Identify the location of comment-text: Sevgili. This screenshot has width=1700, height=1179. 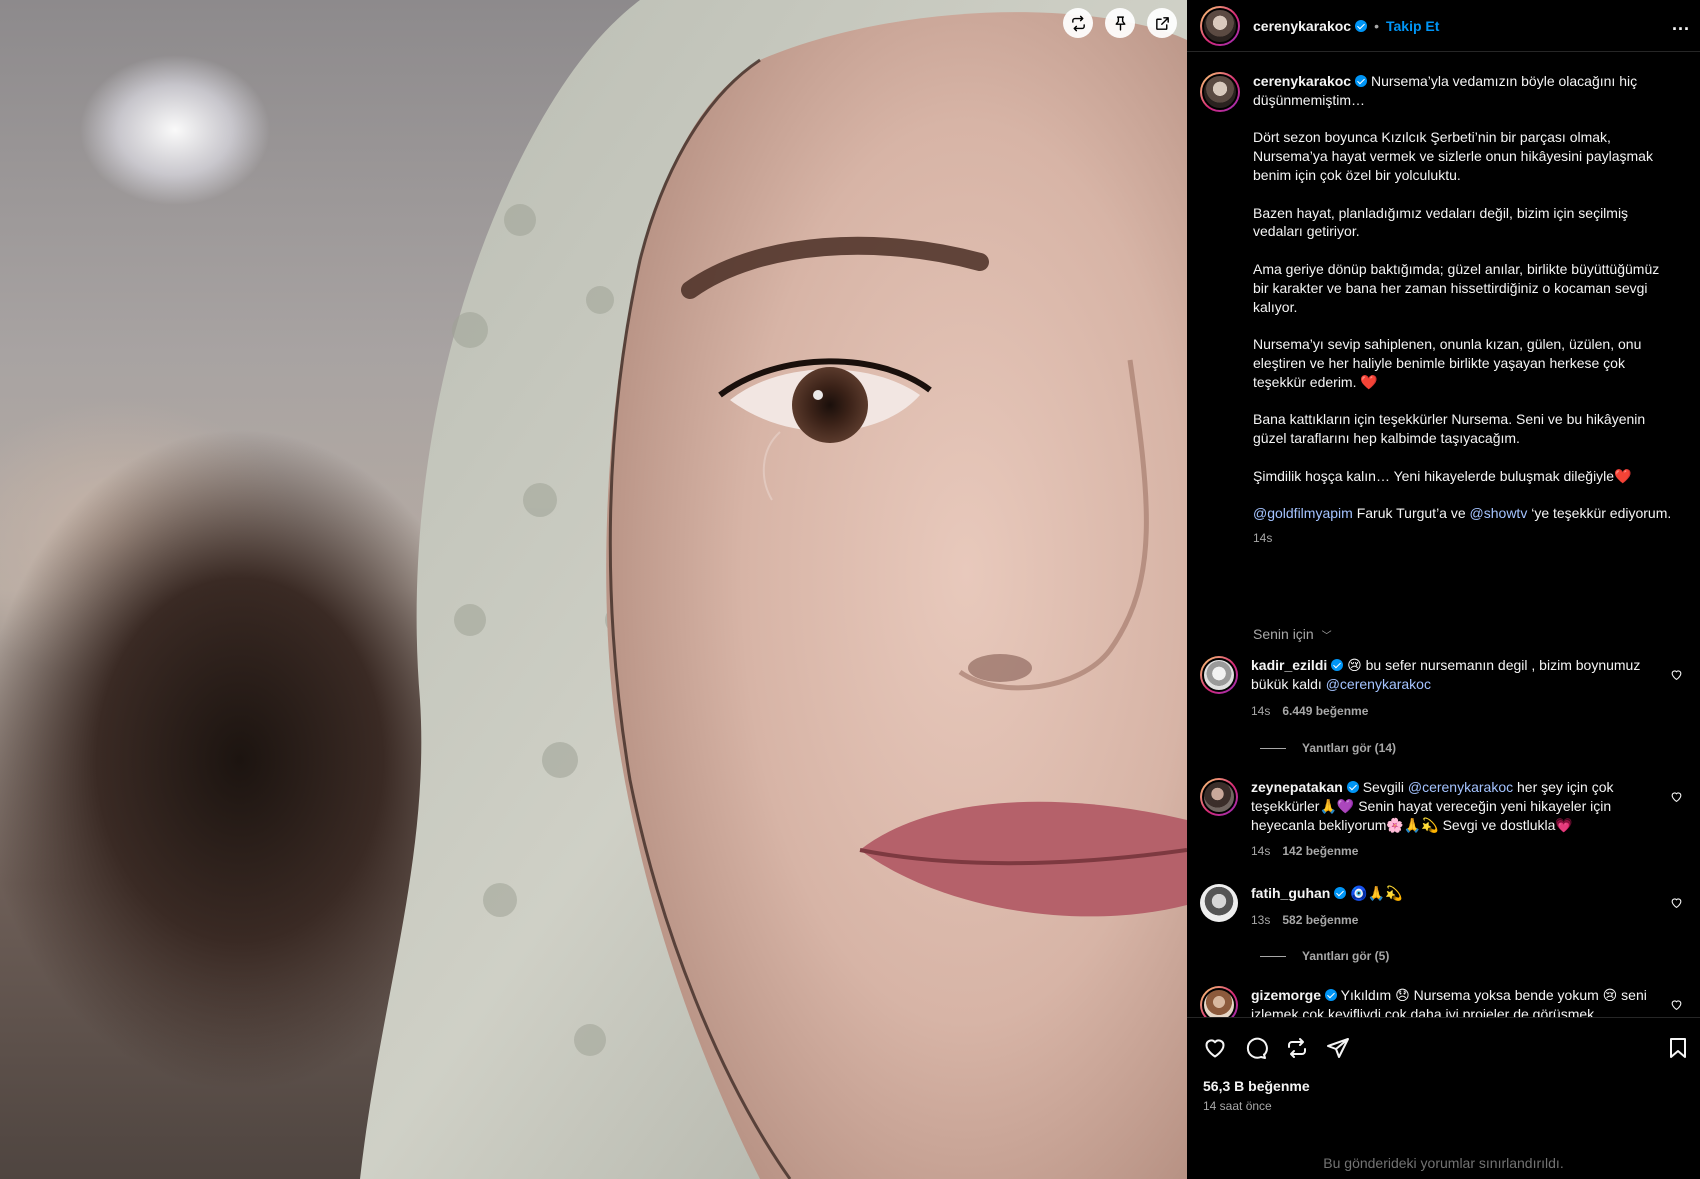
(1383, 787).